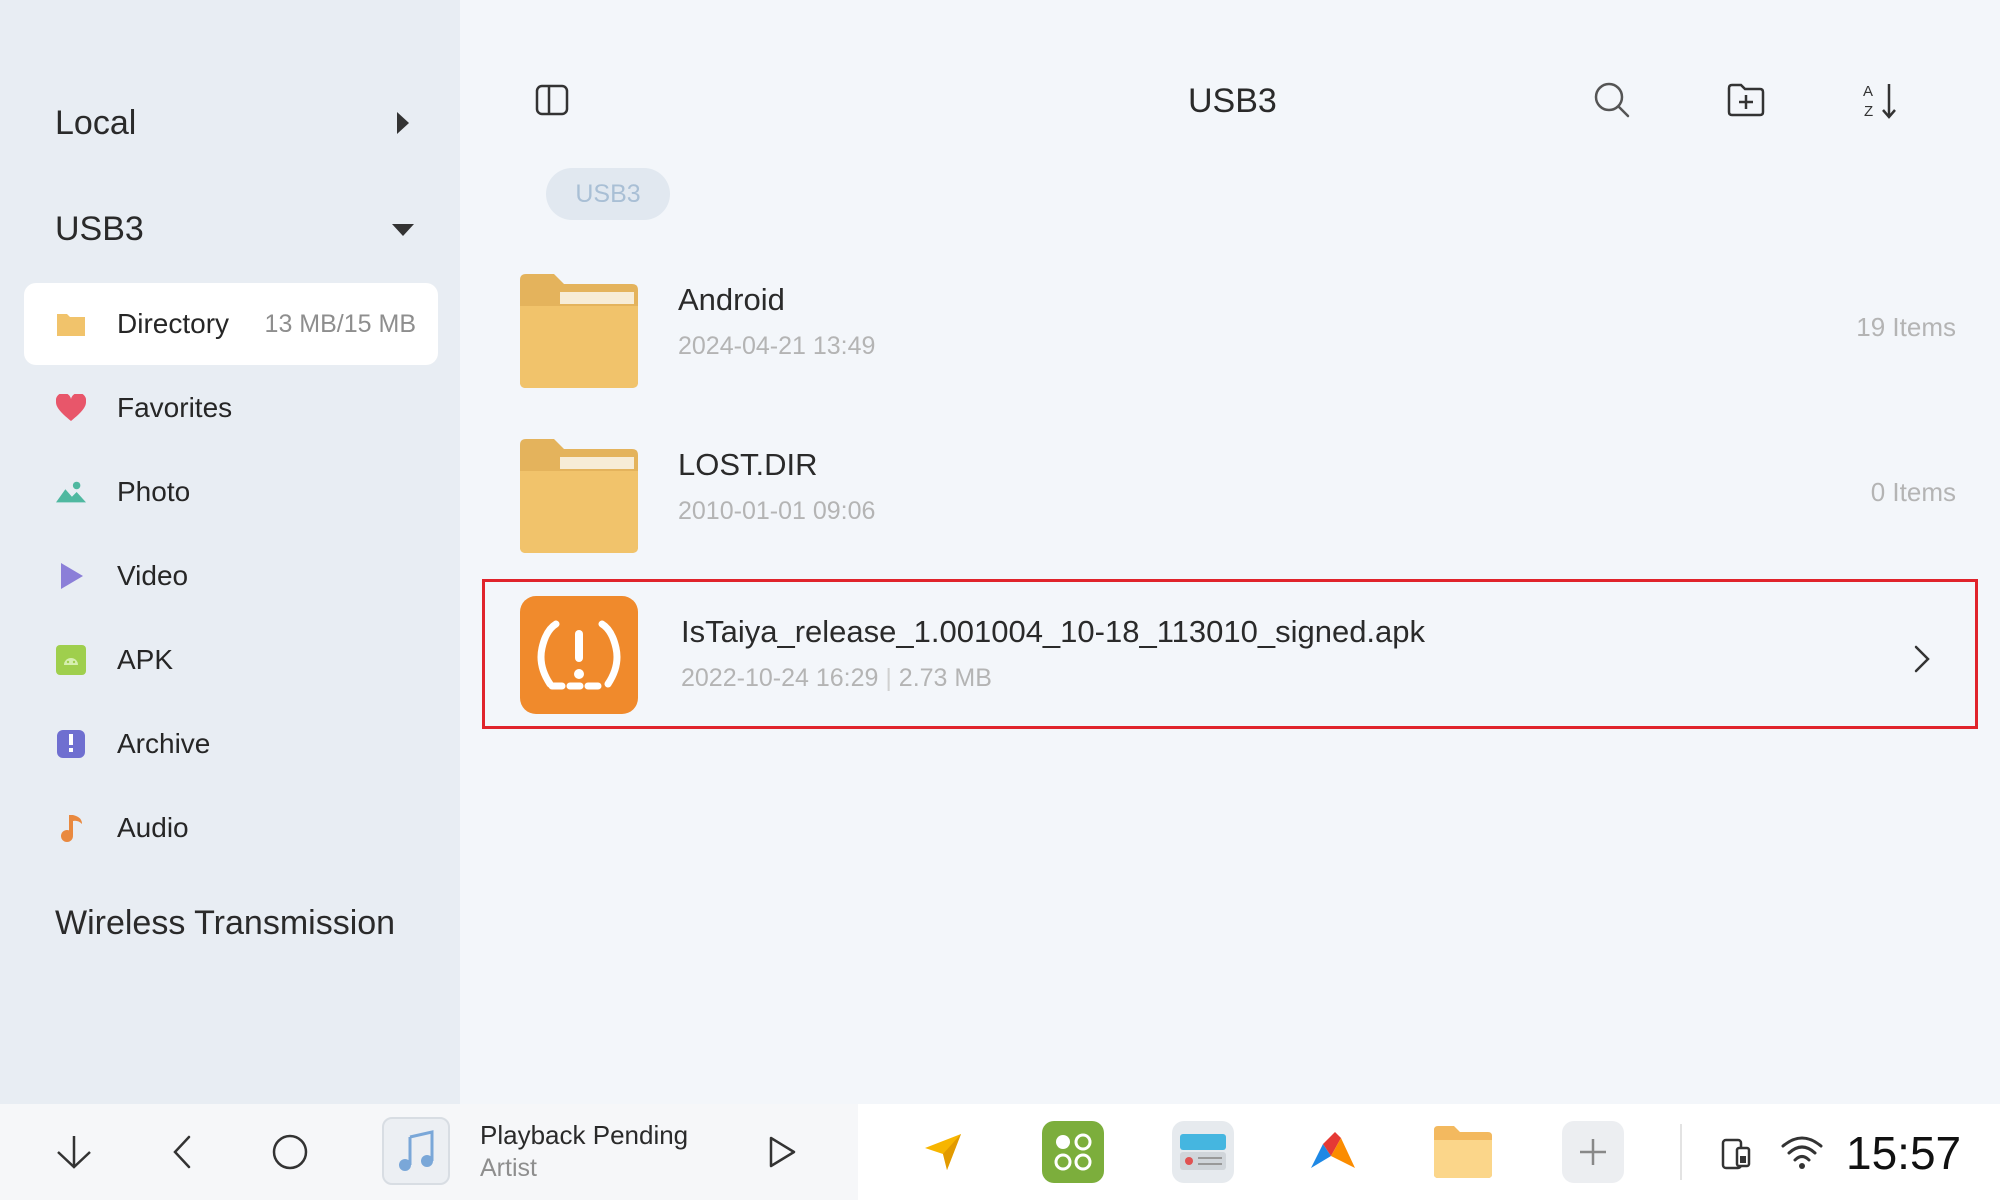  What do you see at coordinates (154, 491) in the screenshot?
I see `sidebar-item-label: Photo` at bounding box center [154, 491].